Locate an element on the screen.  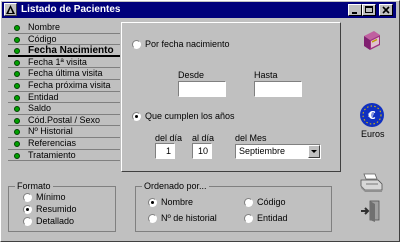
desde-label: Desde is located at coordinates (191, 75).